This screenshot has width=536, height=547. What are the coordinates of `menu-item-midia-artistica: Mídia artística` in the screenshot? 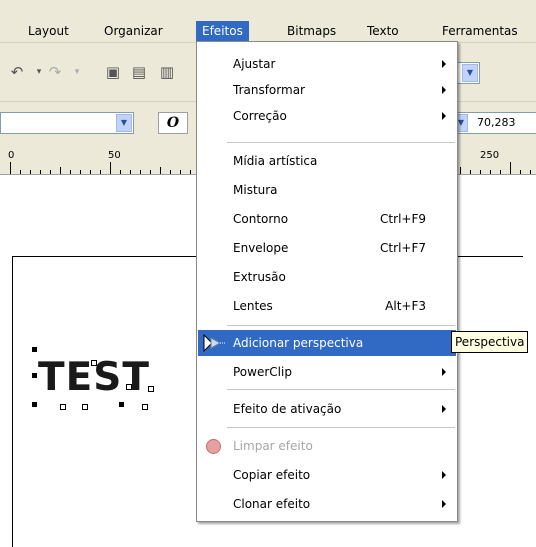 It's located at (327, 161).